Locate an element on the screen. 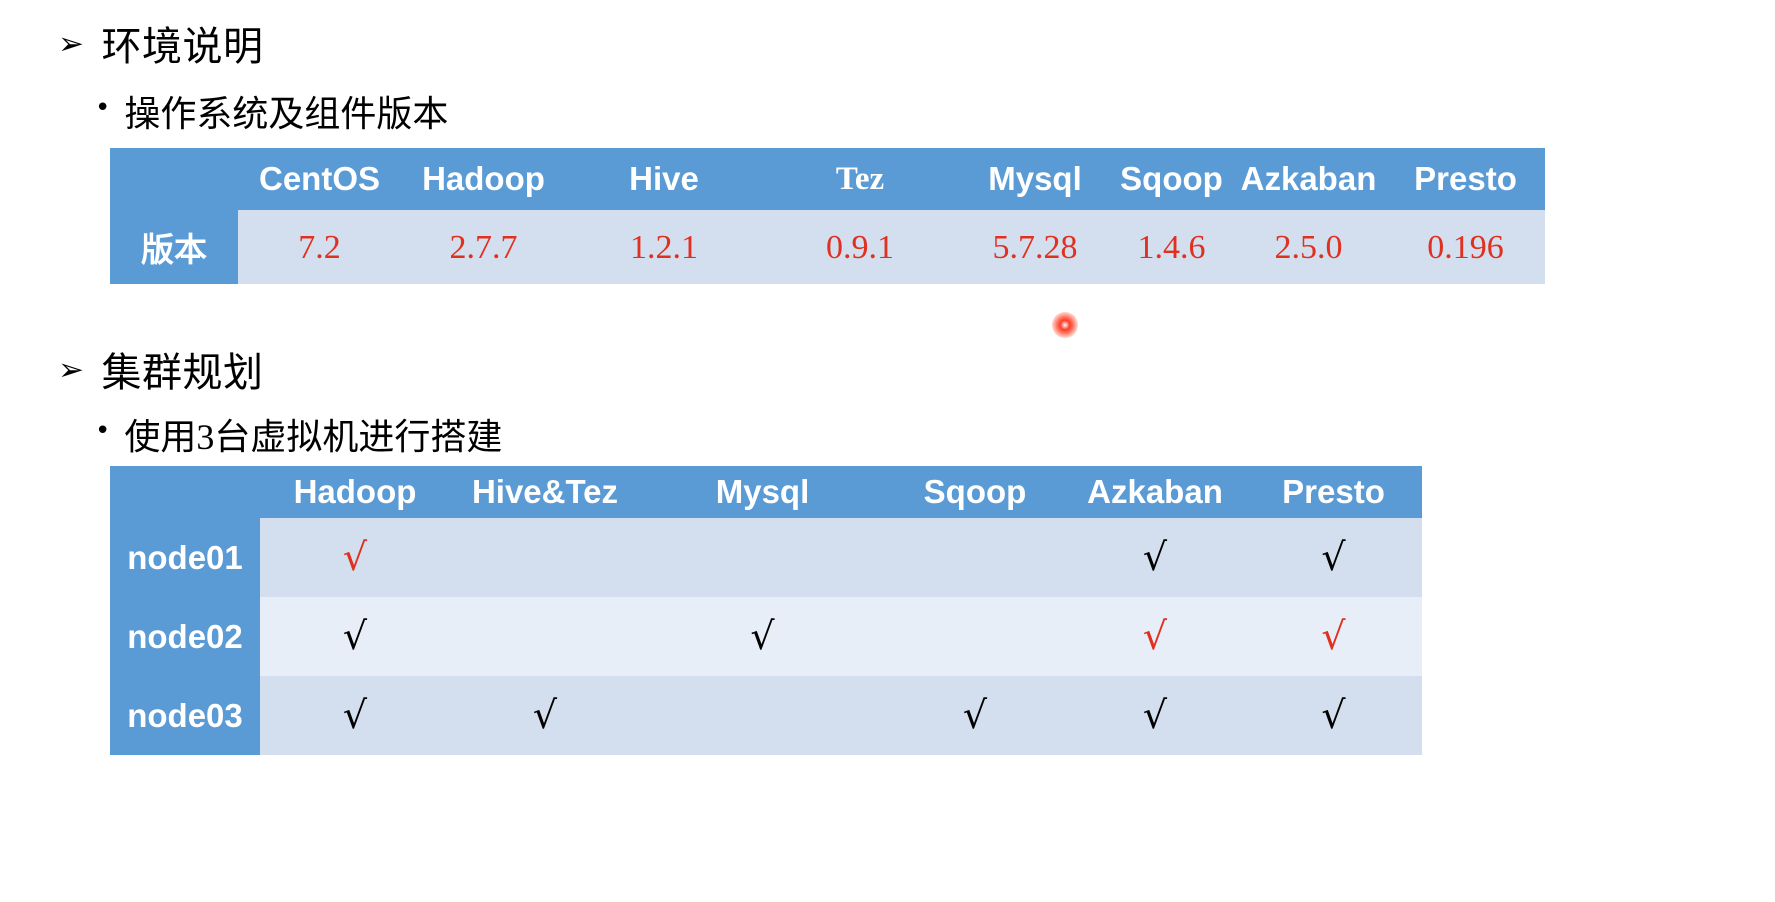  version-value: 0.9.1 is located at coordinates (860, 247).